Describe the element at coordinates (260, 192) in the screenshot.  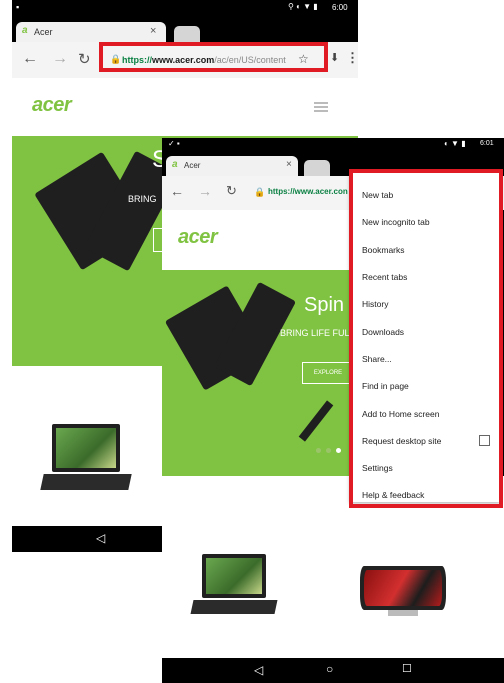
I see `lock-icon: 🔒` at that location.